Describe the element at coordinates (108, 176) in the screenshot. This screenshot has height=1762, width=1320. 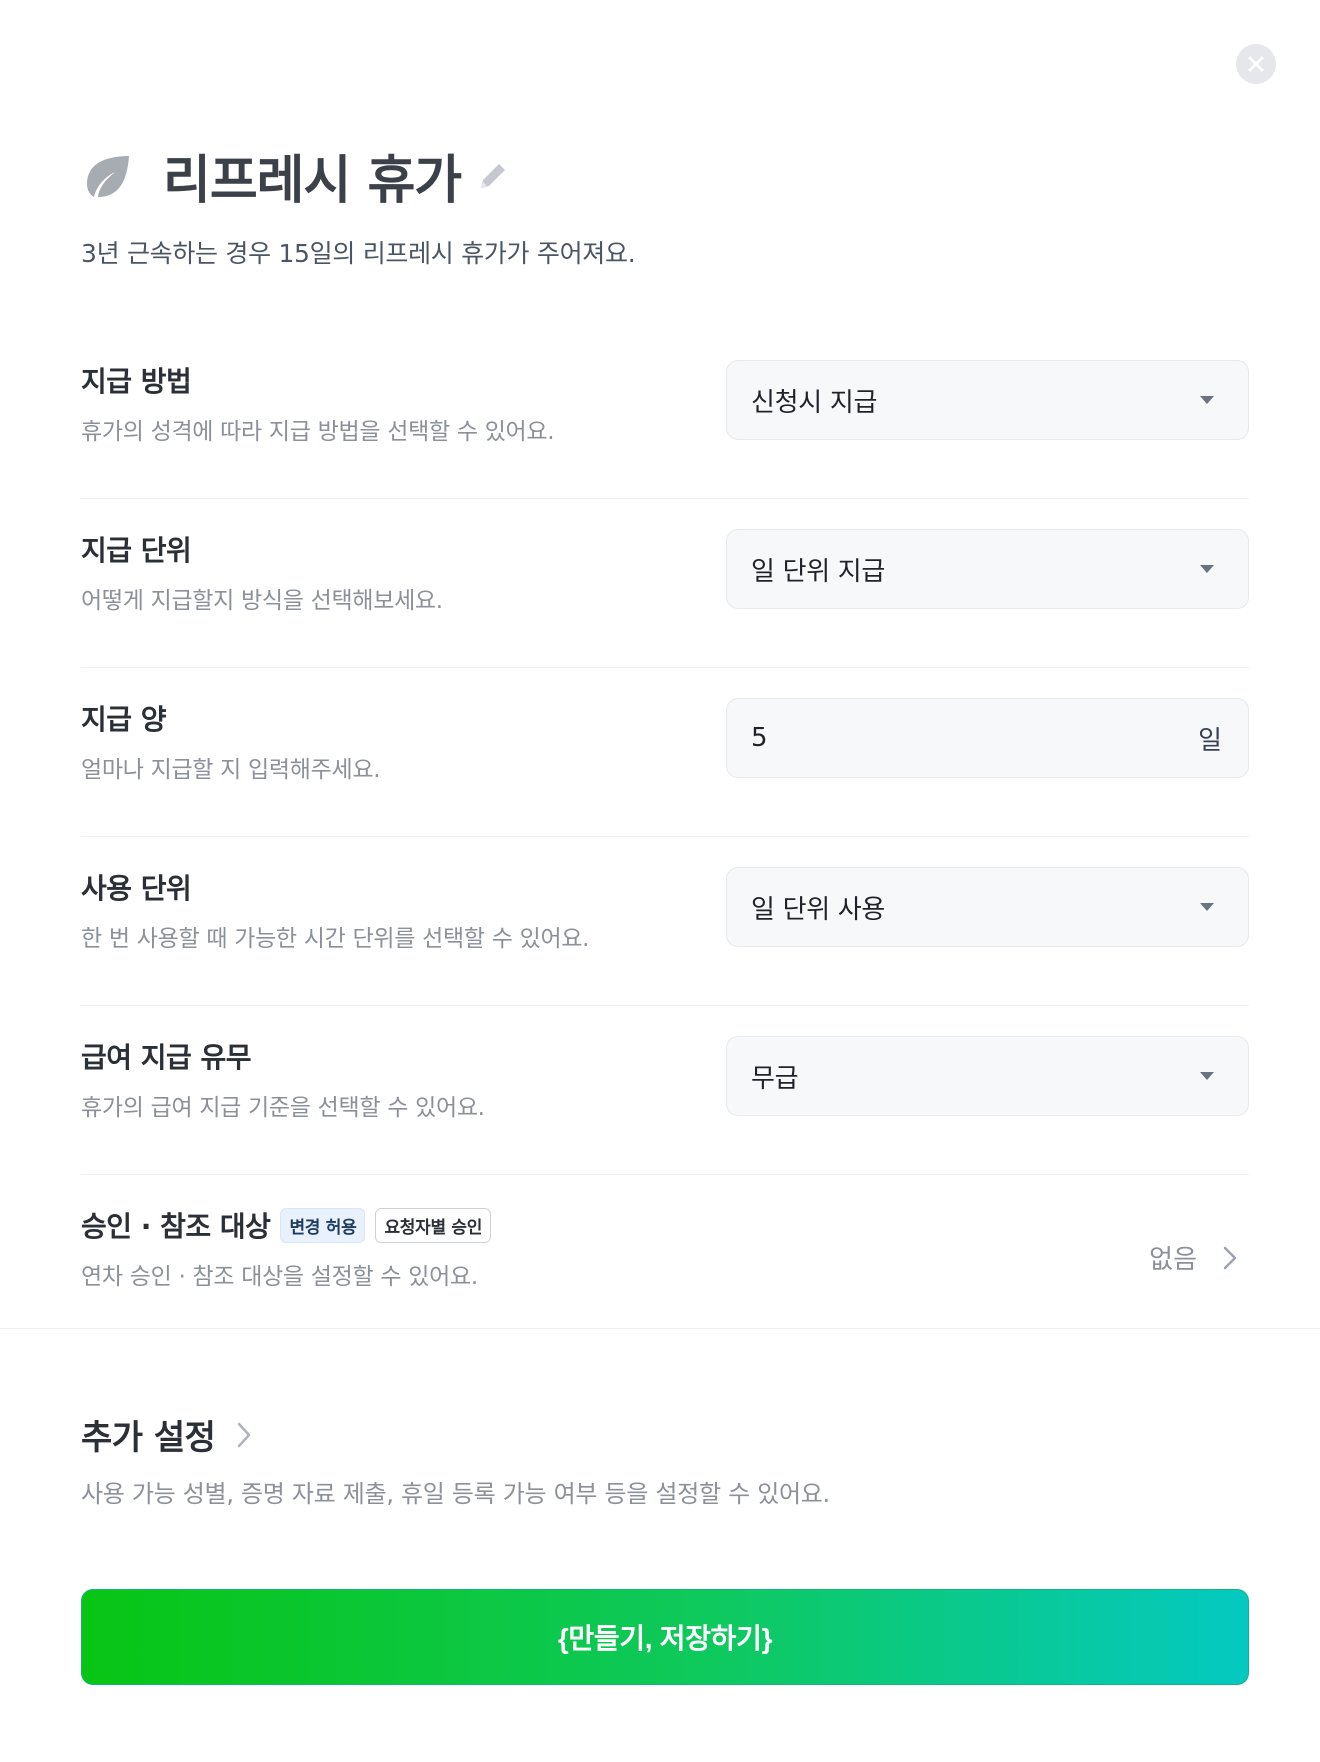
I see `leaf-icon` at that location.